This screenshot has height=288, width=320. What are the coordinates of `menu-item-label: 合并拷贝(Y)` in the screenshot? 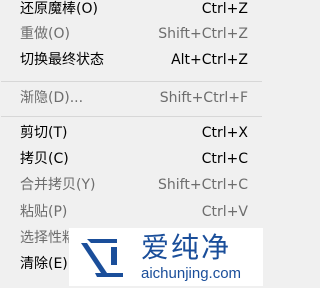 It's located at (58, 185).